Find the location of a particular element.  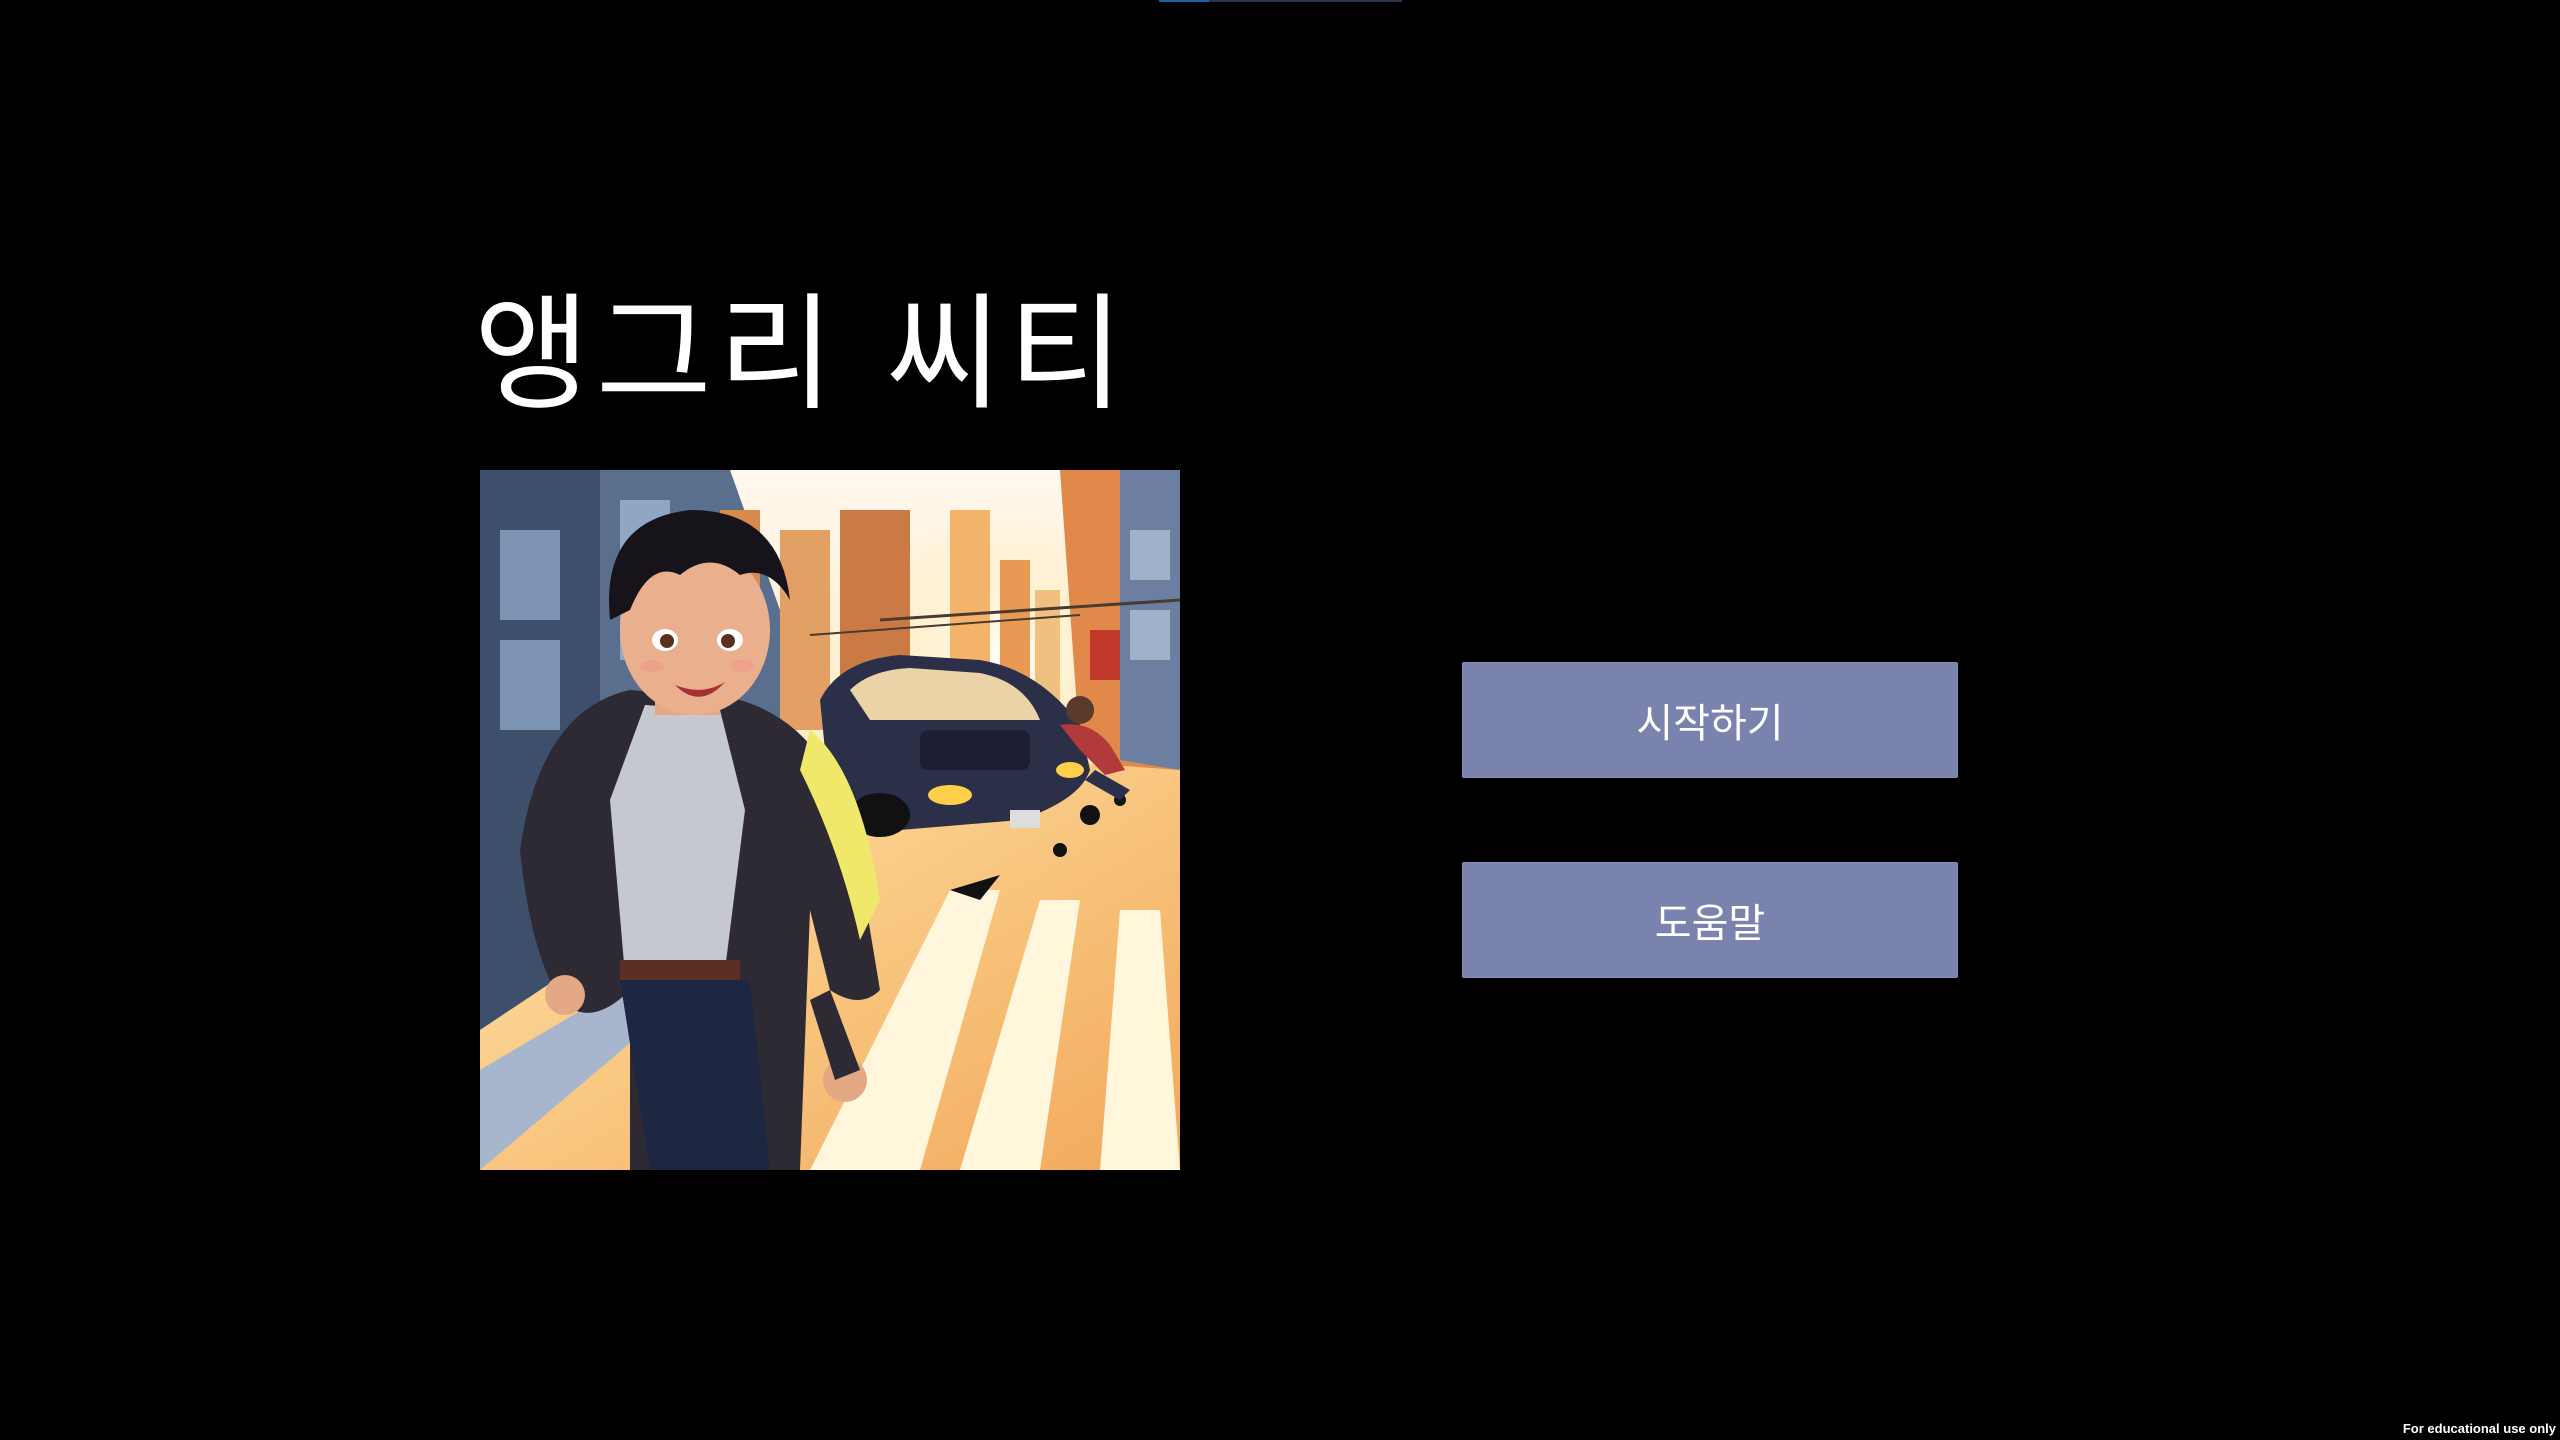

footer-note: For educational use only is located at coordinates (2479, 1428).